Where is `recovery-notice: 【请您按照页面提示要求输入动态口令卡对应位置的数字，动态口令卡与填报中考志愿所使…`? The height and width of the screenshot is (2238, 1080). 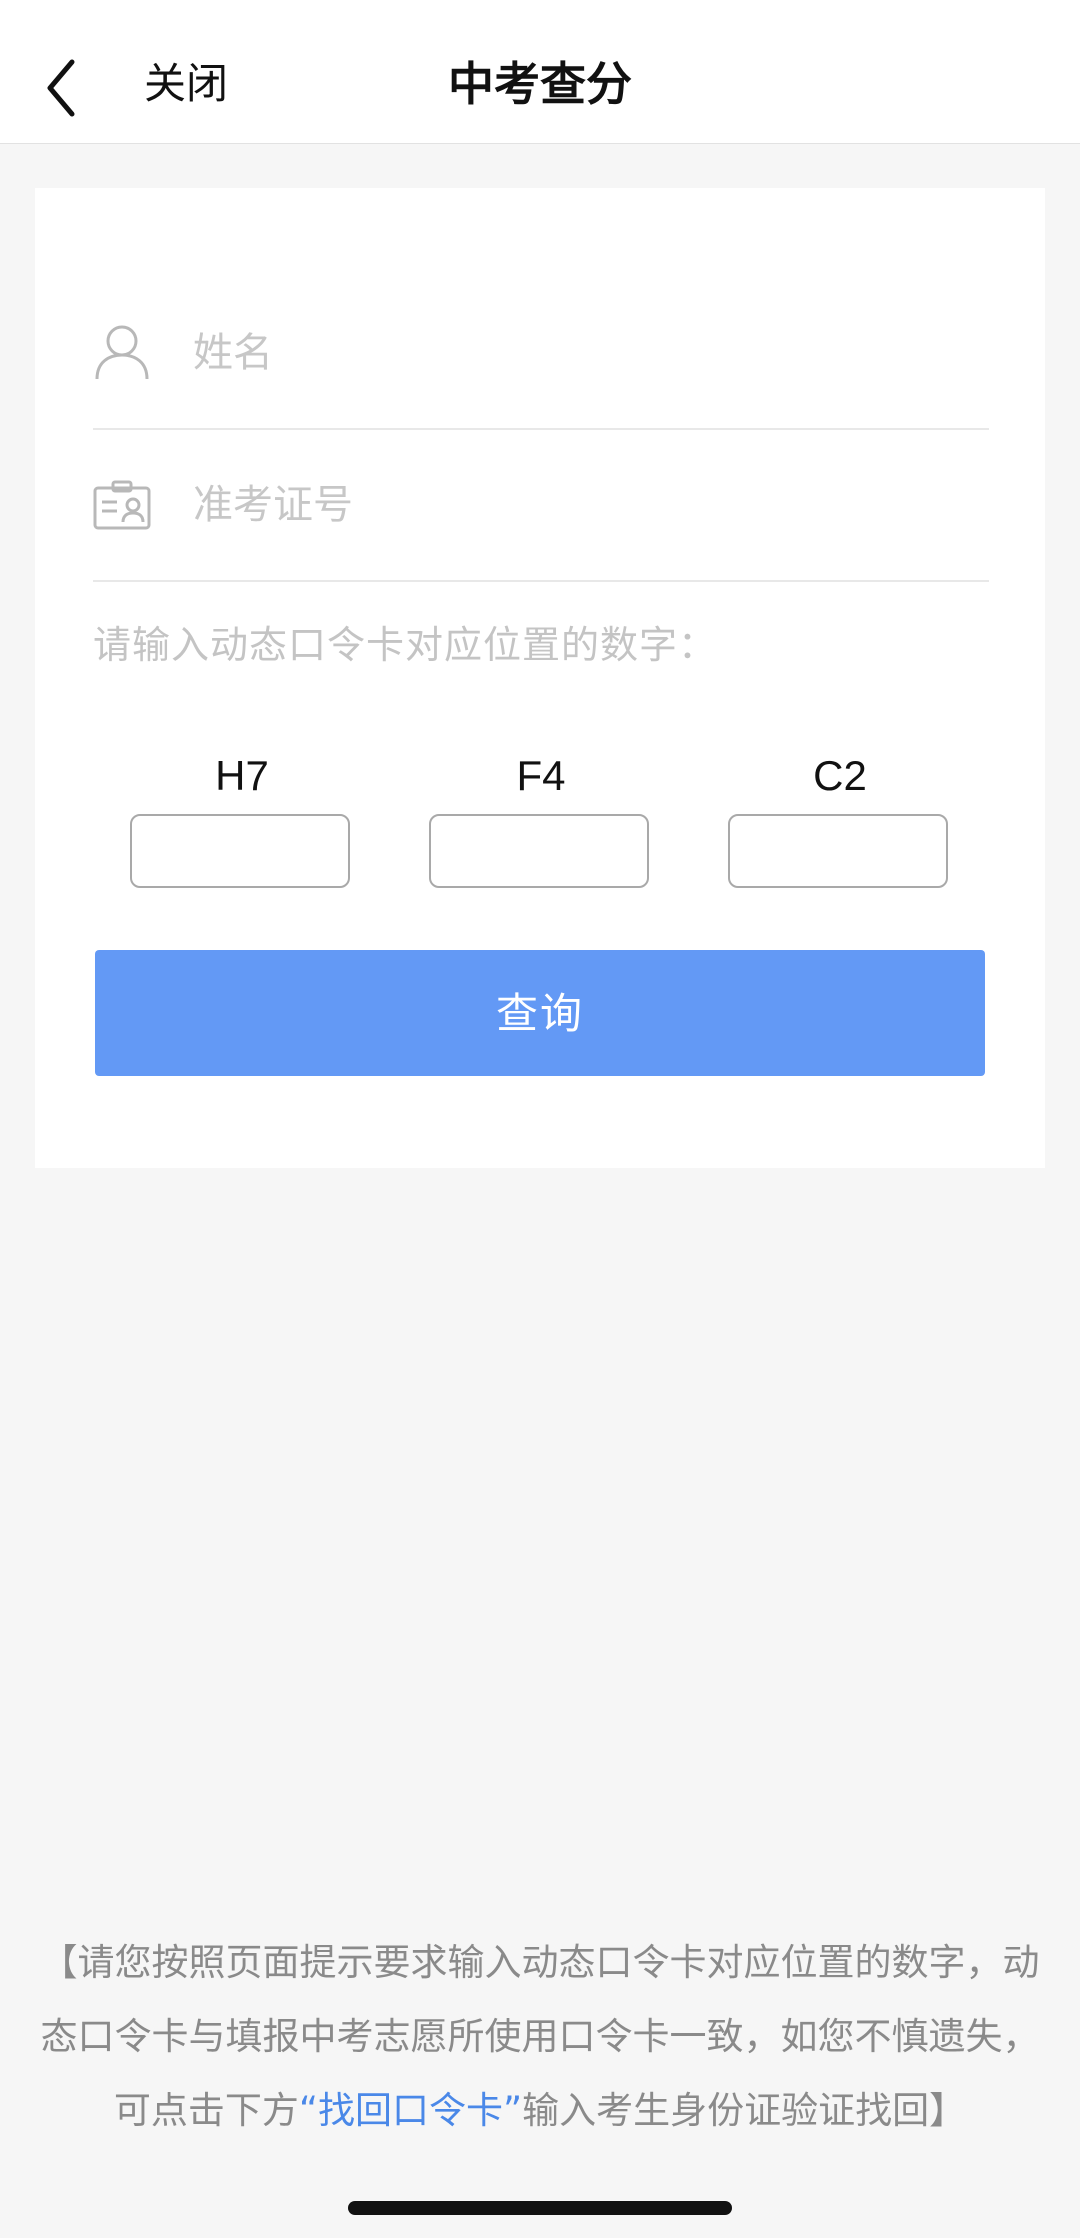 recovery-notice: 【请您按照页面提示要求输入动态口令卡对应位置的数字，动态口令卡与填报中考志愿所使… is located at coordinates (540, 2037).